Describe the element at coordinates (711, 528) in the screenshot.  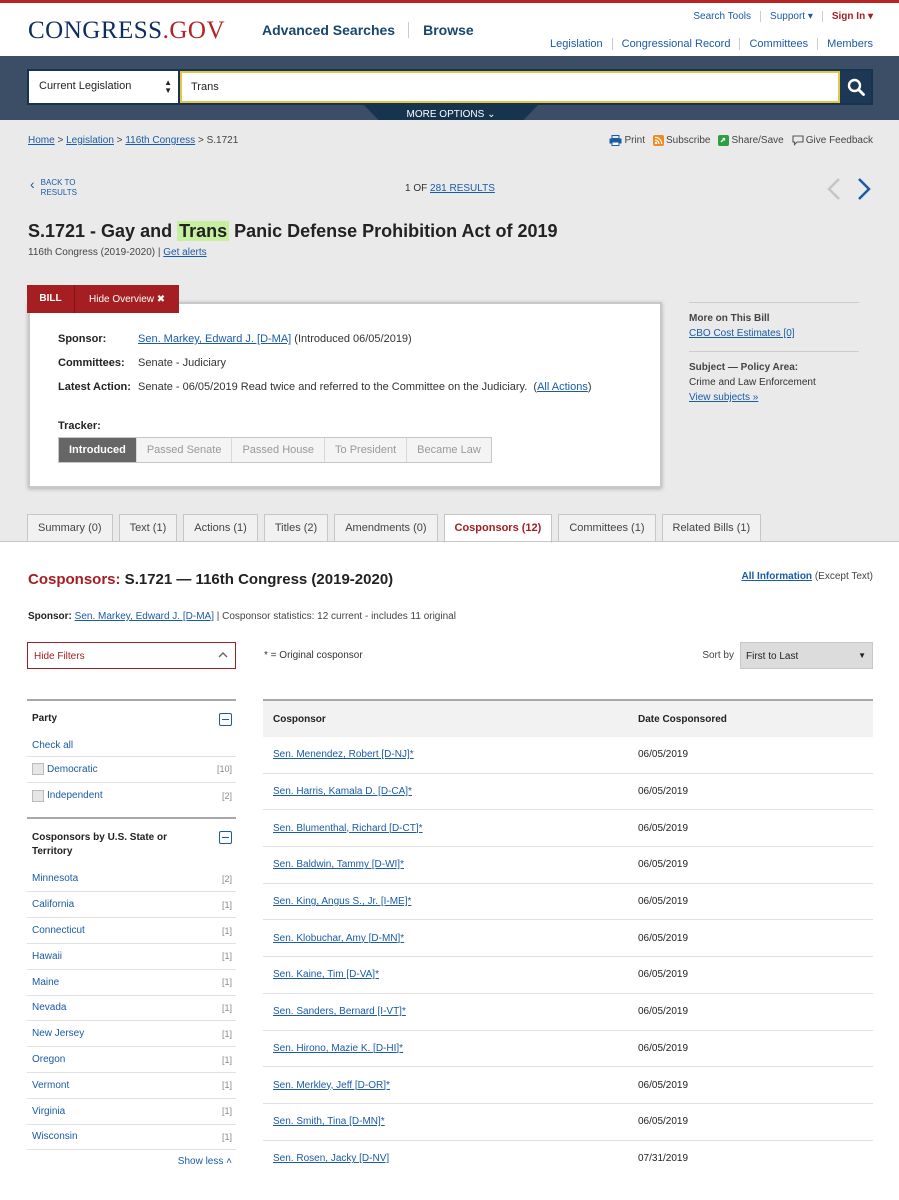
I see `tab-related-bills: Related Bills (1)` at that location.